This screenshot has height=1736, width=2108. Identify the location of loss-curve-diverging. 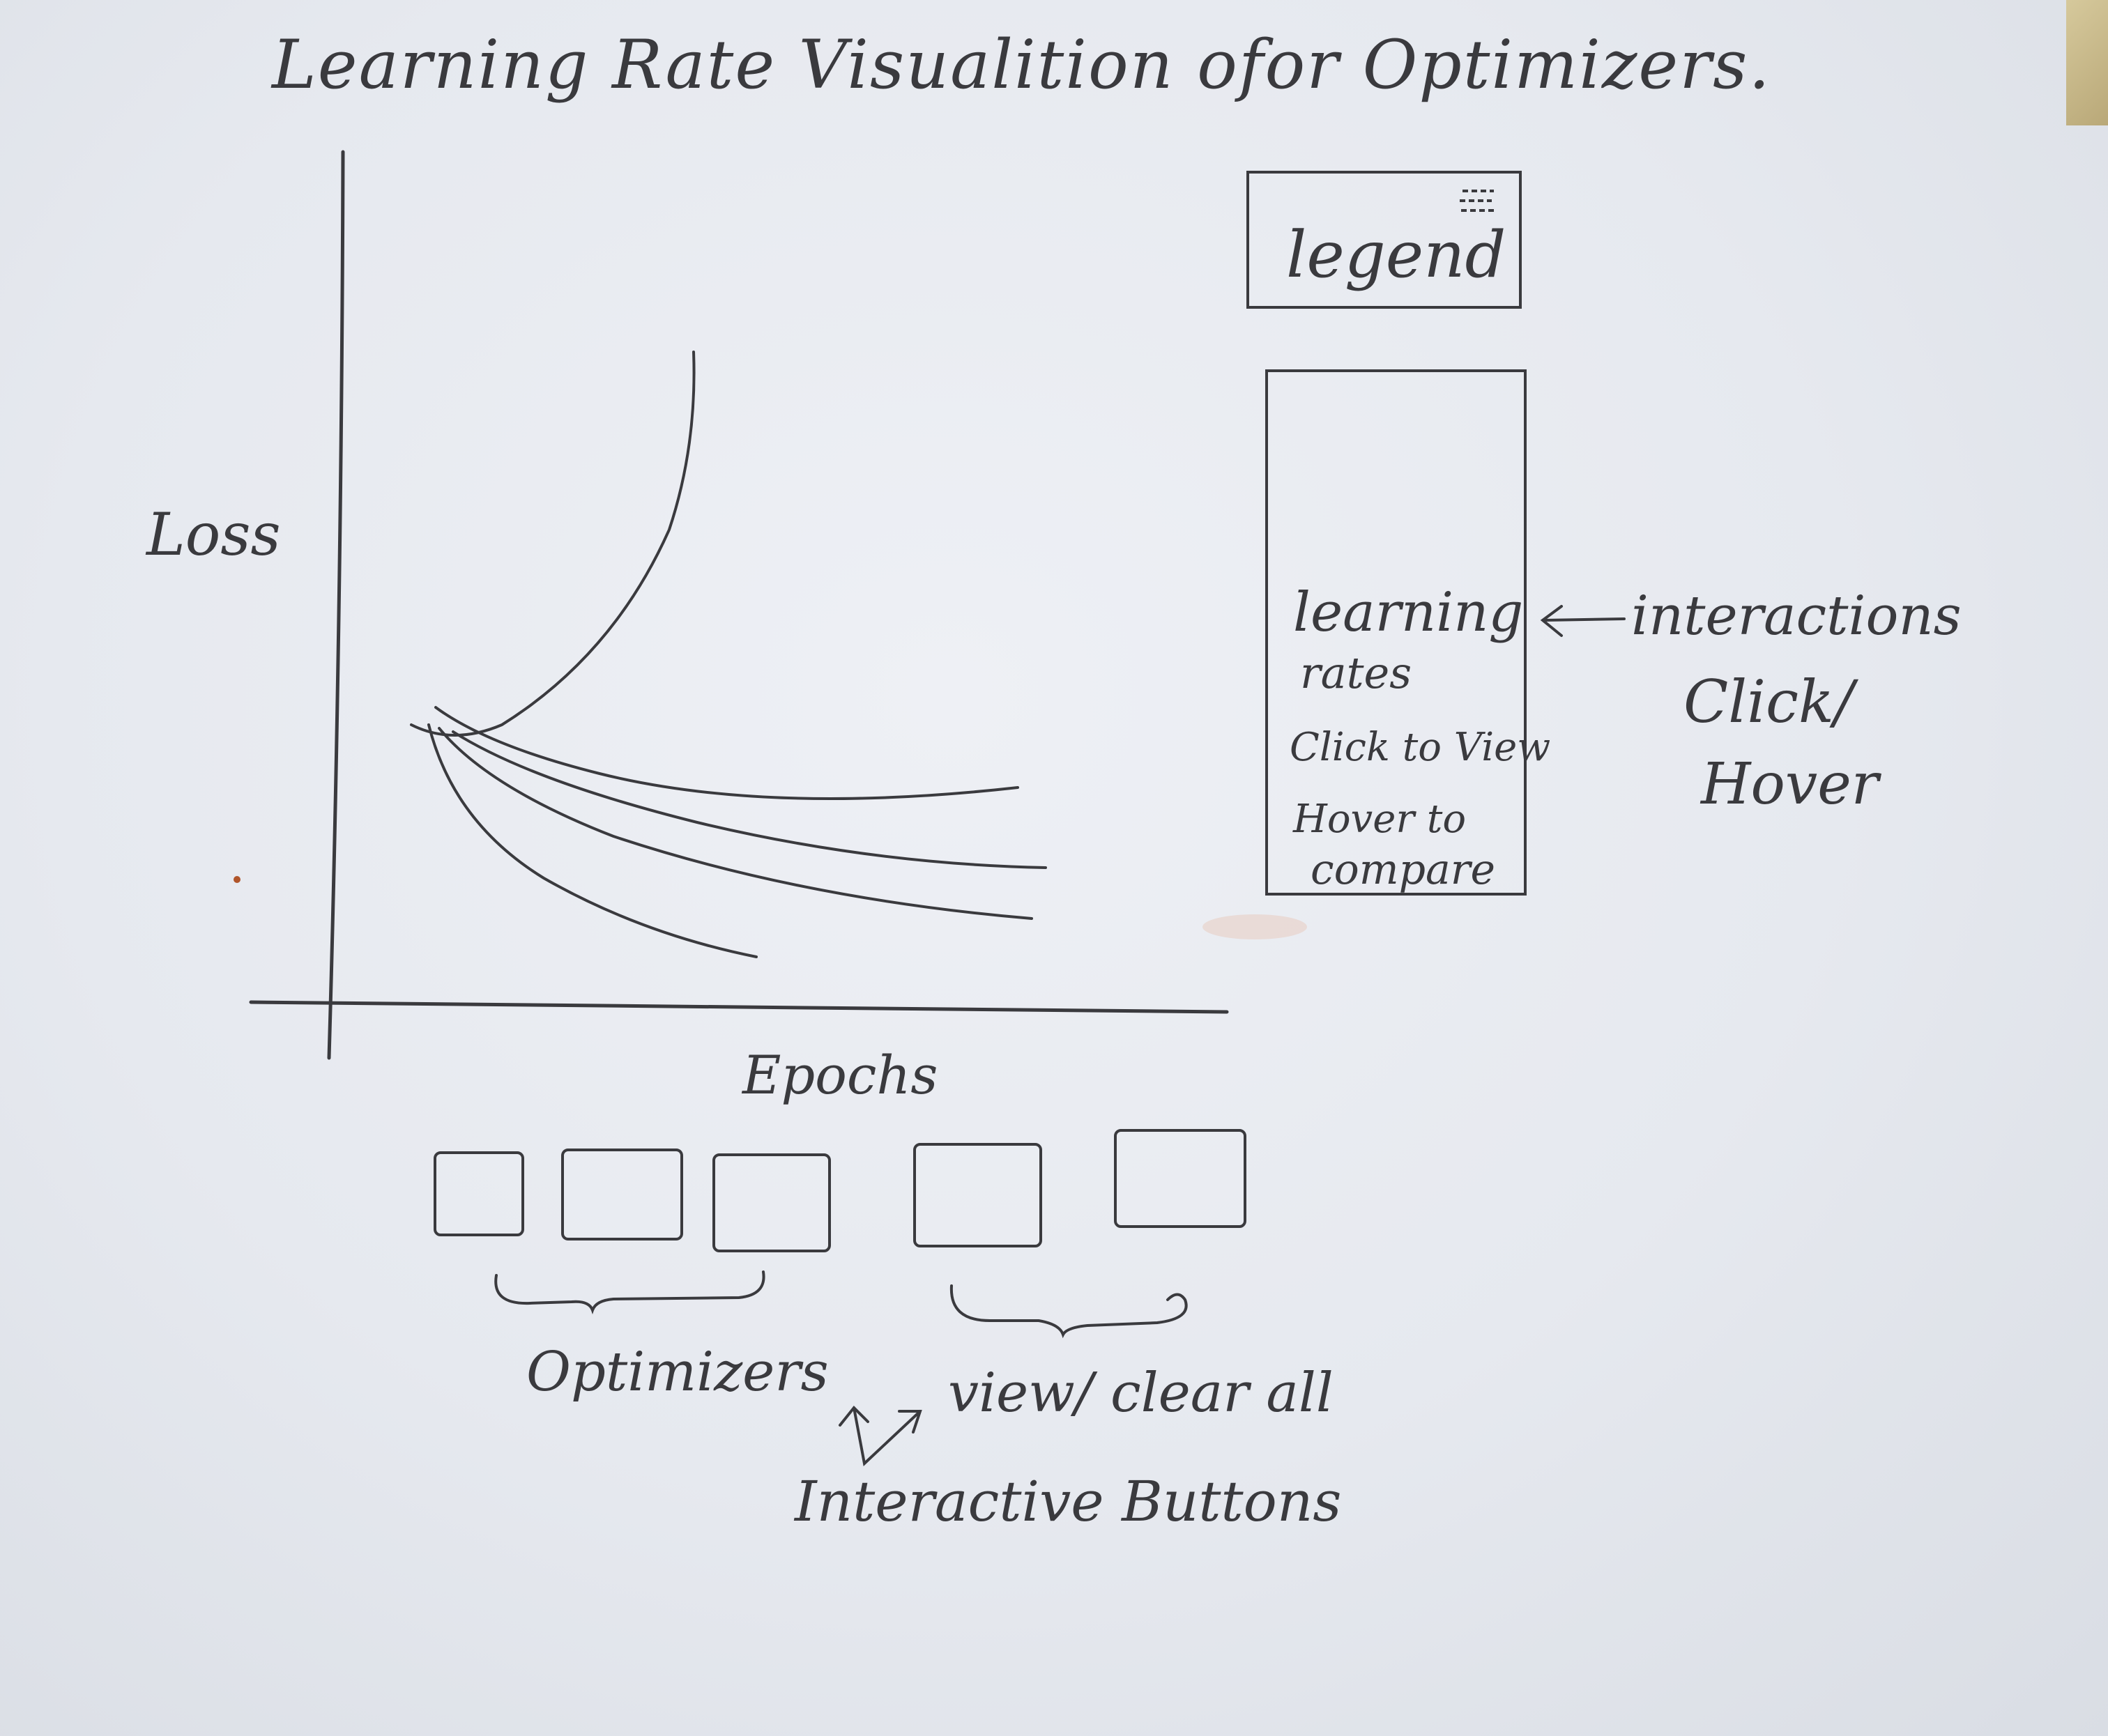
(553, 544).